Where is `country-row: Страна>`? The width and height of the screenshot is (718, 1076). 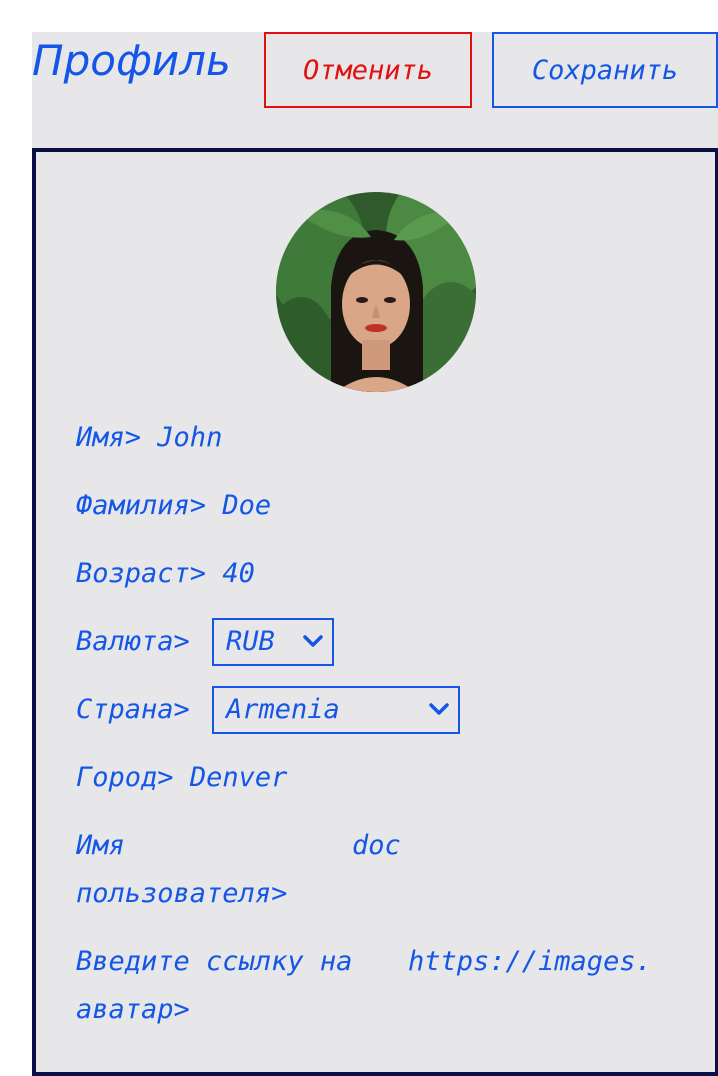 country-row: Страна> is located at coordinates (133, 710).